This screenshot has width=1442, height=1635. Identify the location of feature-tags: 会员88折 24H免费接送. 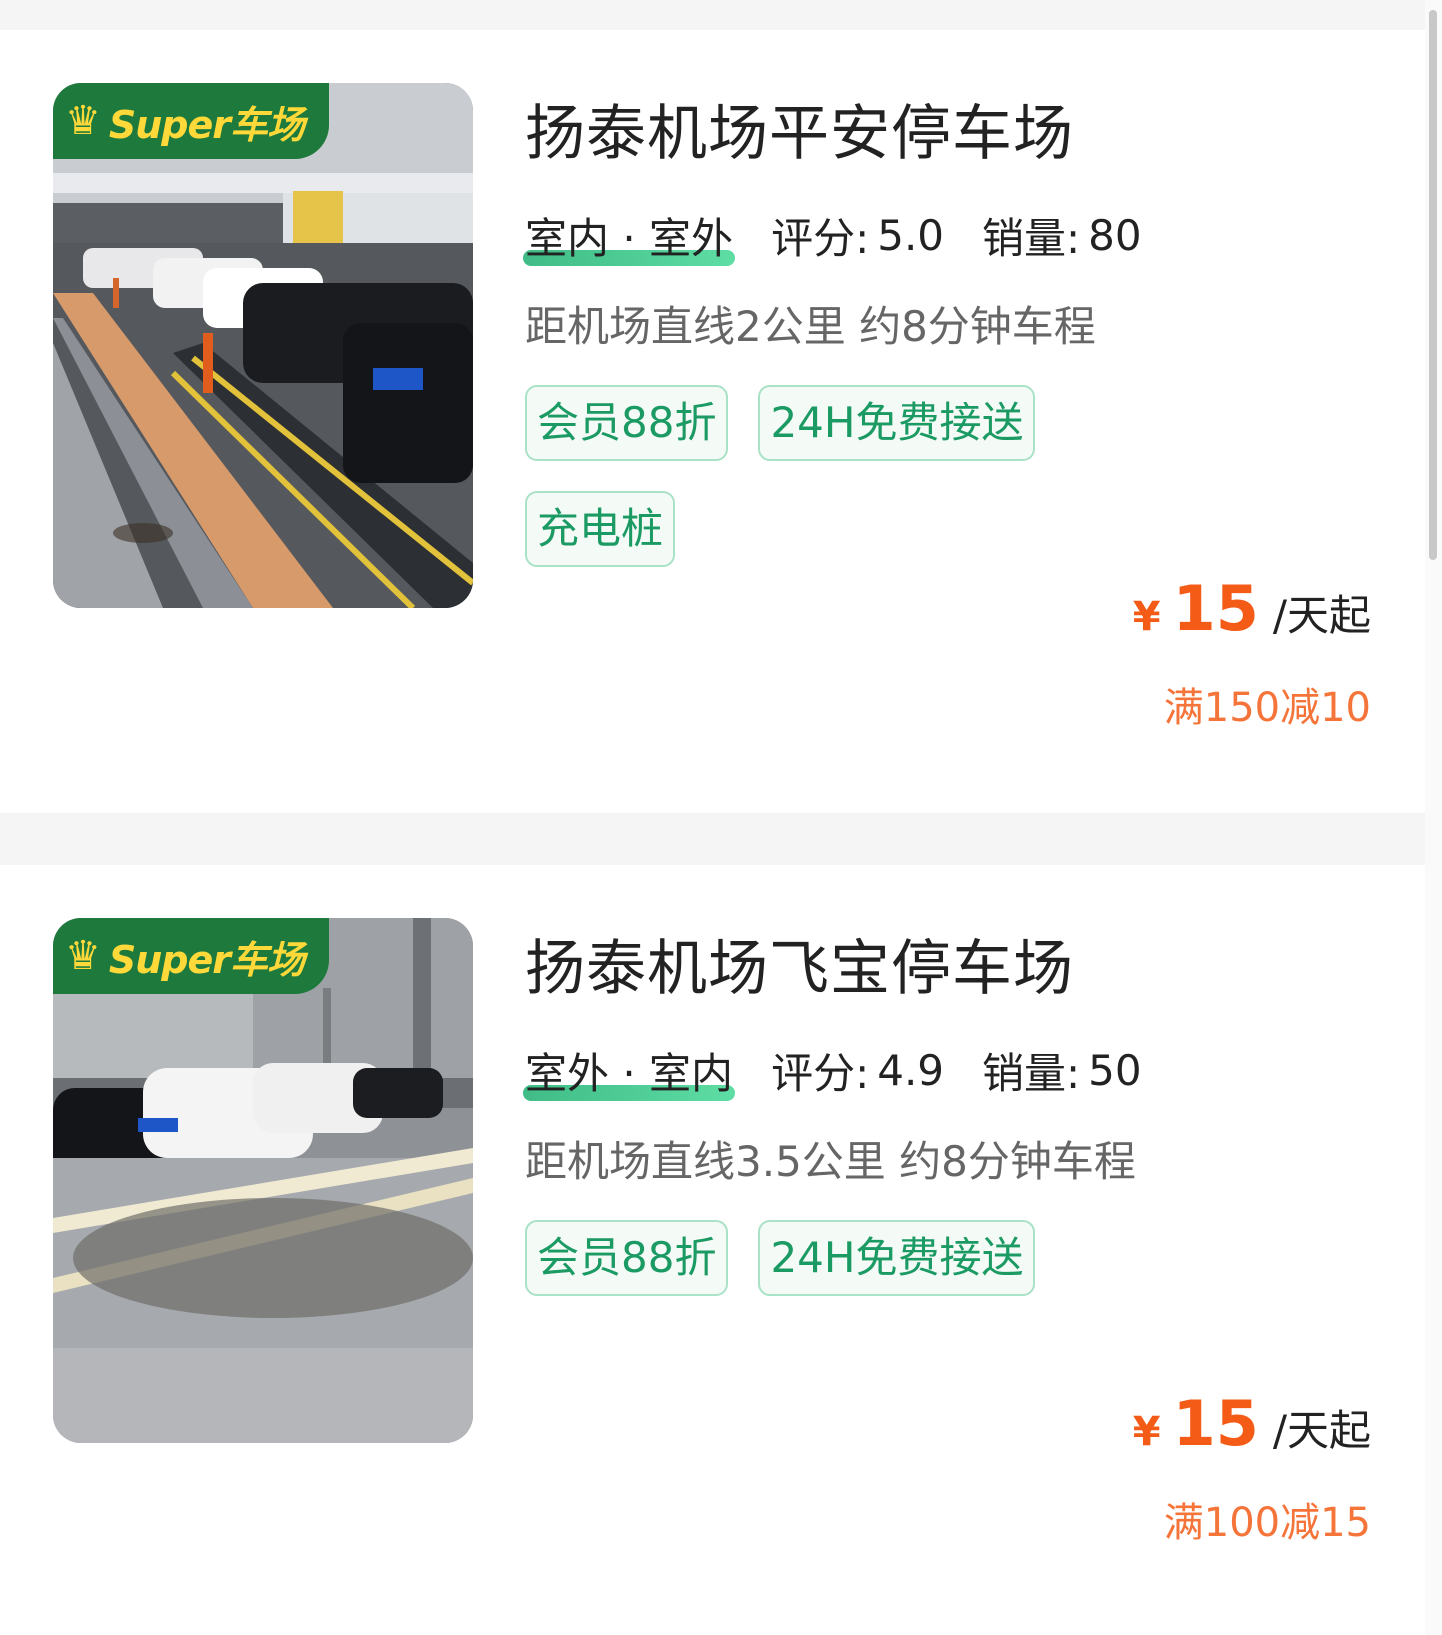
(875, 1273).